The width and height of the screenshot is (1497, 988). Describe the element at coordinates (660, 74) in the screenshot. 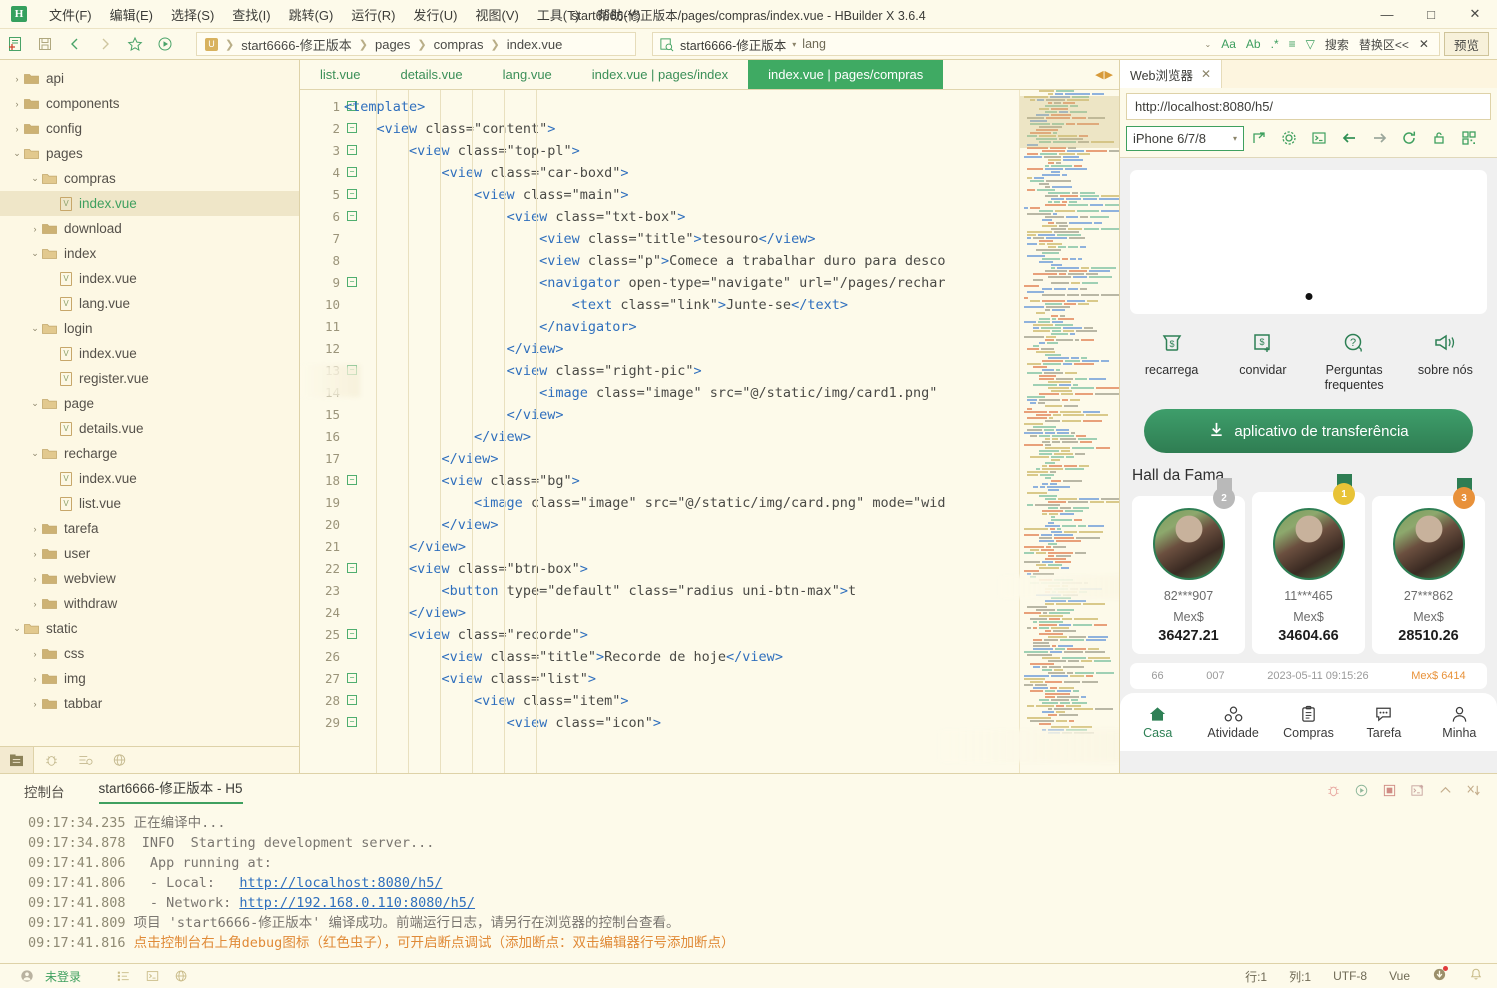

I see `editor-tab-3: index.vue | pages/index` at that location.